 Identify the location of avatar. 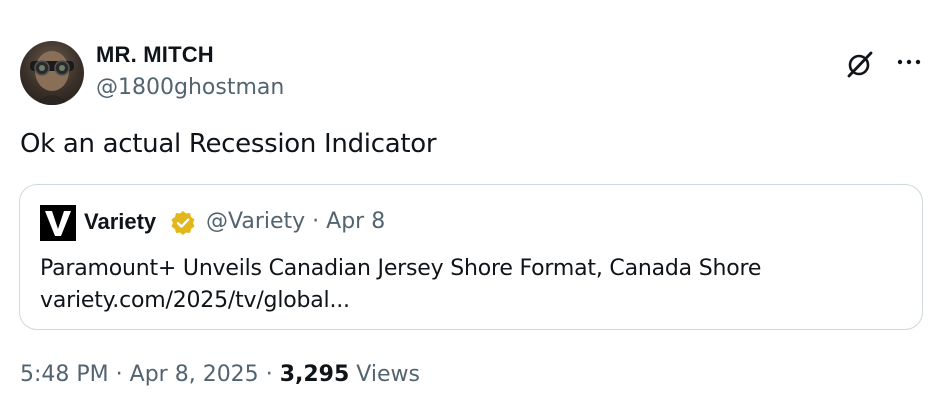
(52, 73).